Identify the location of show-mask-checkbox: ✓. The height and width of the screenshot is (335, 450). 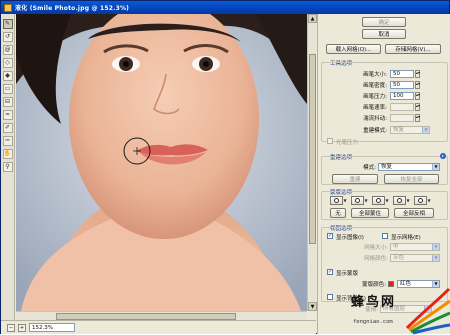
(330, 272).